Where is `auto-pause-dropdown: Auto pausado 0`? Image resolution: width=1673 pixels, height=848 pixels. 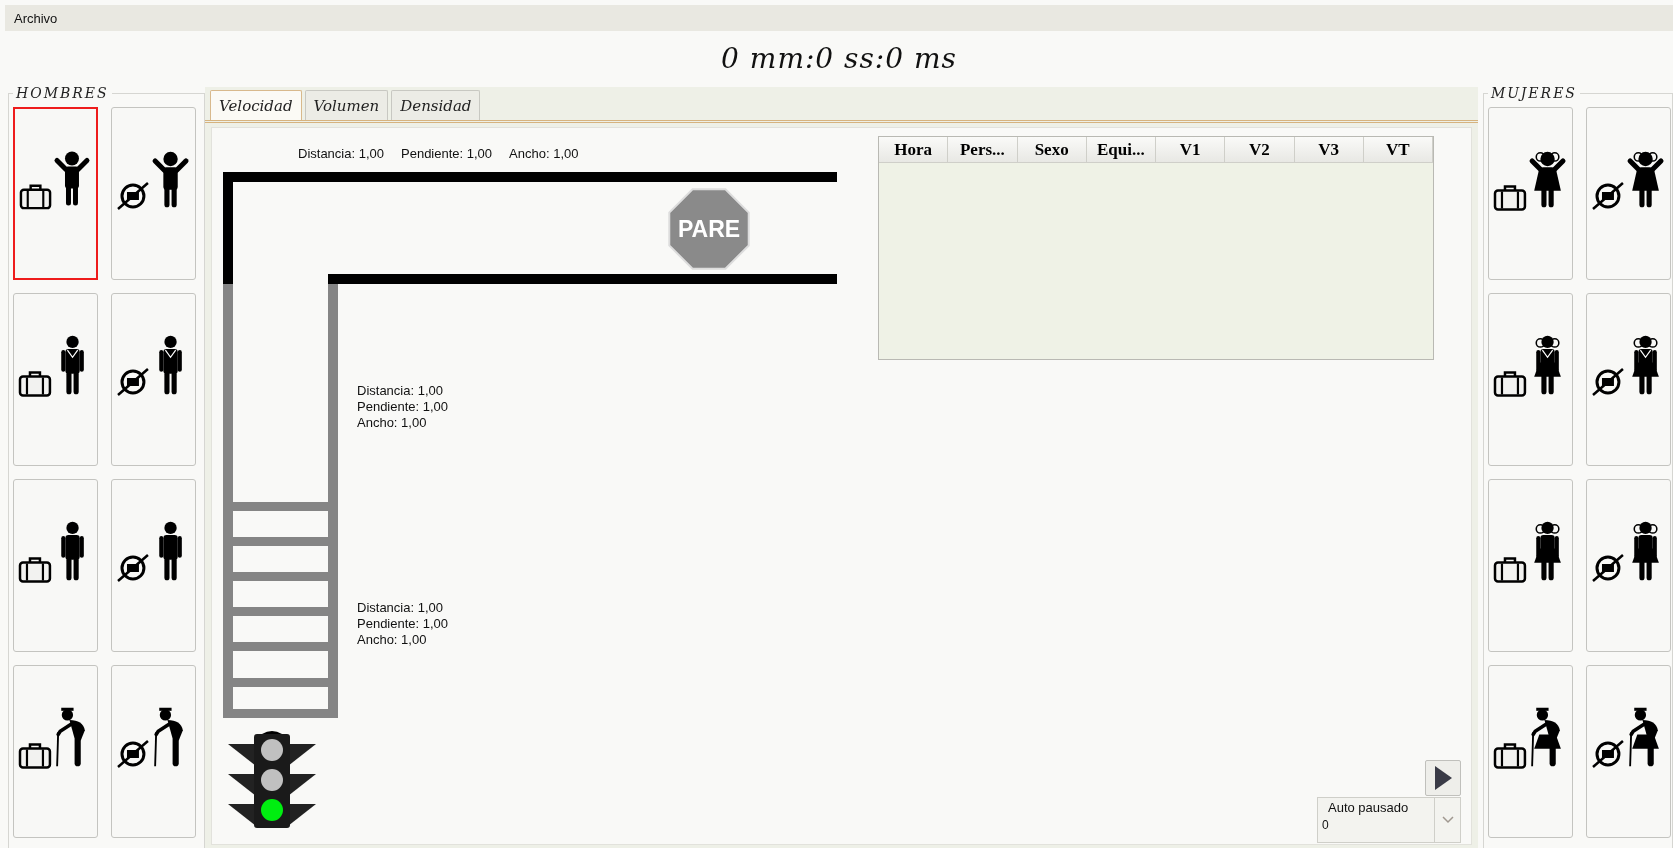 auto-pause-dropdown: Auto pausado 0 is located at coordinates (1389, 820).